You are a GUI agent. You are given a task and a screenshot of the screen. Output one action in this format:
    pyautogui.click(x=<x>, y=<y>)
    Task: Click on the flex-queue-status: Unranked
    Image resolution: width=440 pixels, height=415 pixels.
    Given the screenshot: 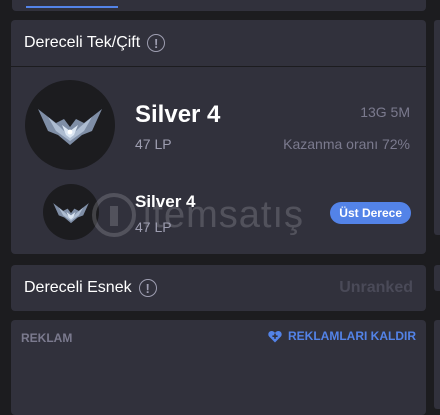 What is the action you would take?
    pyautogui.click(x=376, y=287)
    